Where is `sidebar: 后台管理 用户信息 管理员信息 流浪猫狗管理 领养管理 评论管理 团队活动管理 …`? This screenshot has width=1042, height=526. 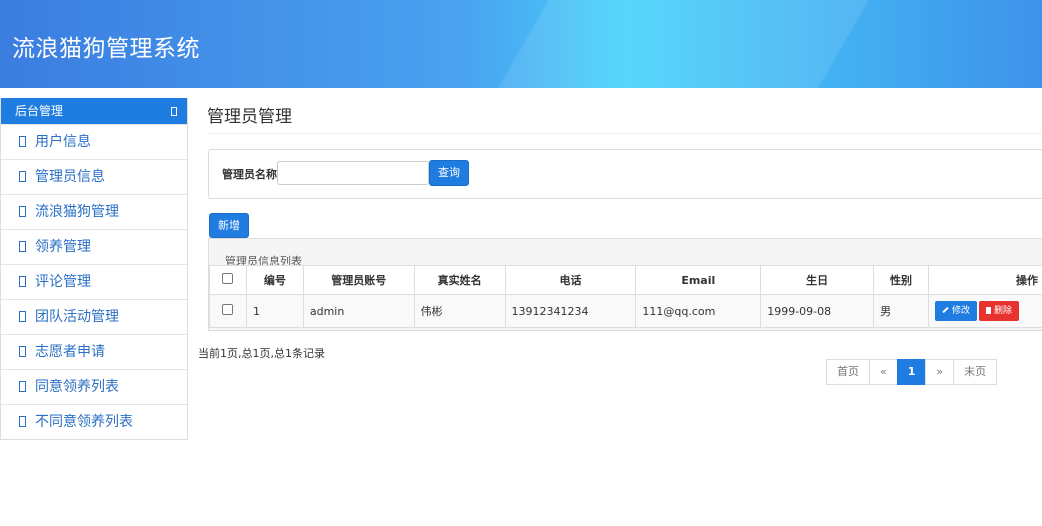
sidebar: 后台管理 用户信息 管理员信息 流浪猫狗管理 领养管理 评论管理 团队活动管理 … is located at coordinates (94, 269).